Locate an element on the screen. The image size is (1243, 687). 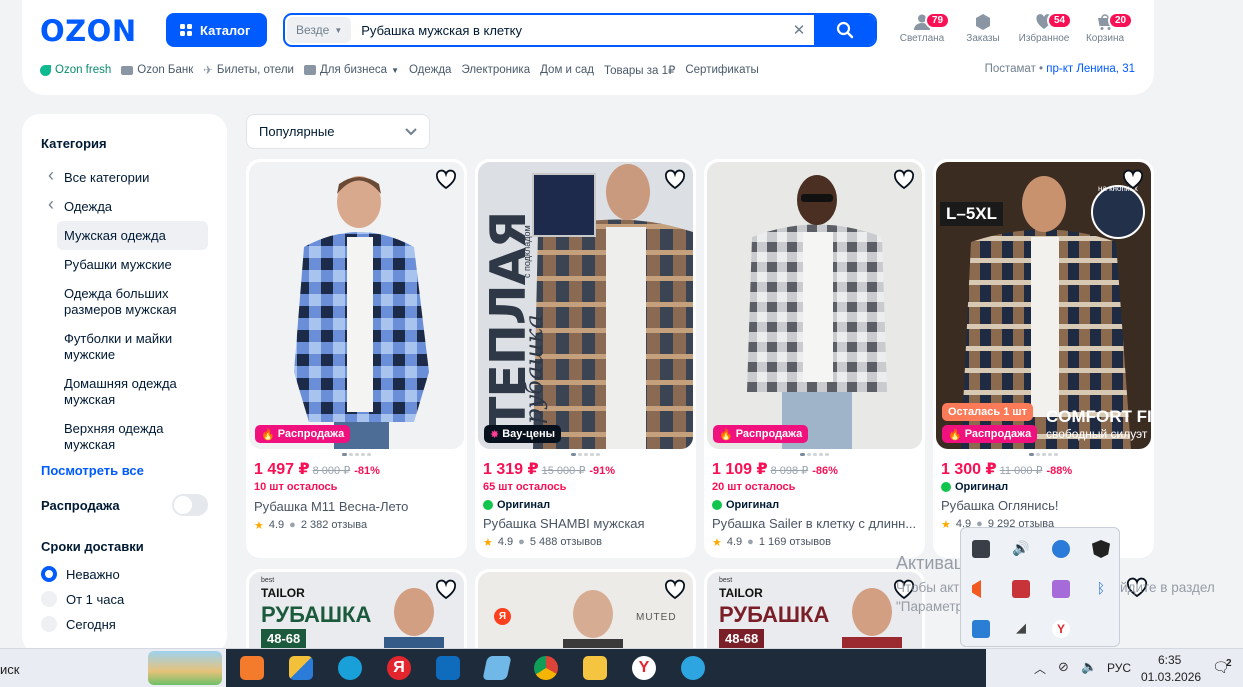
category-clothes: Одежда is located at coordinates (124, 206).